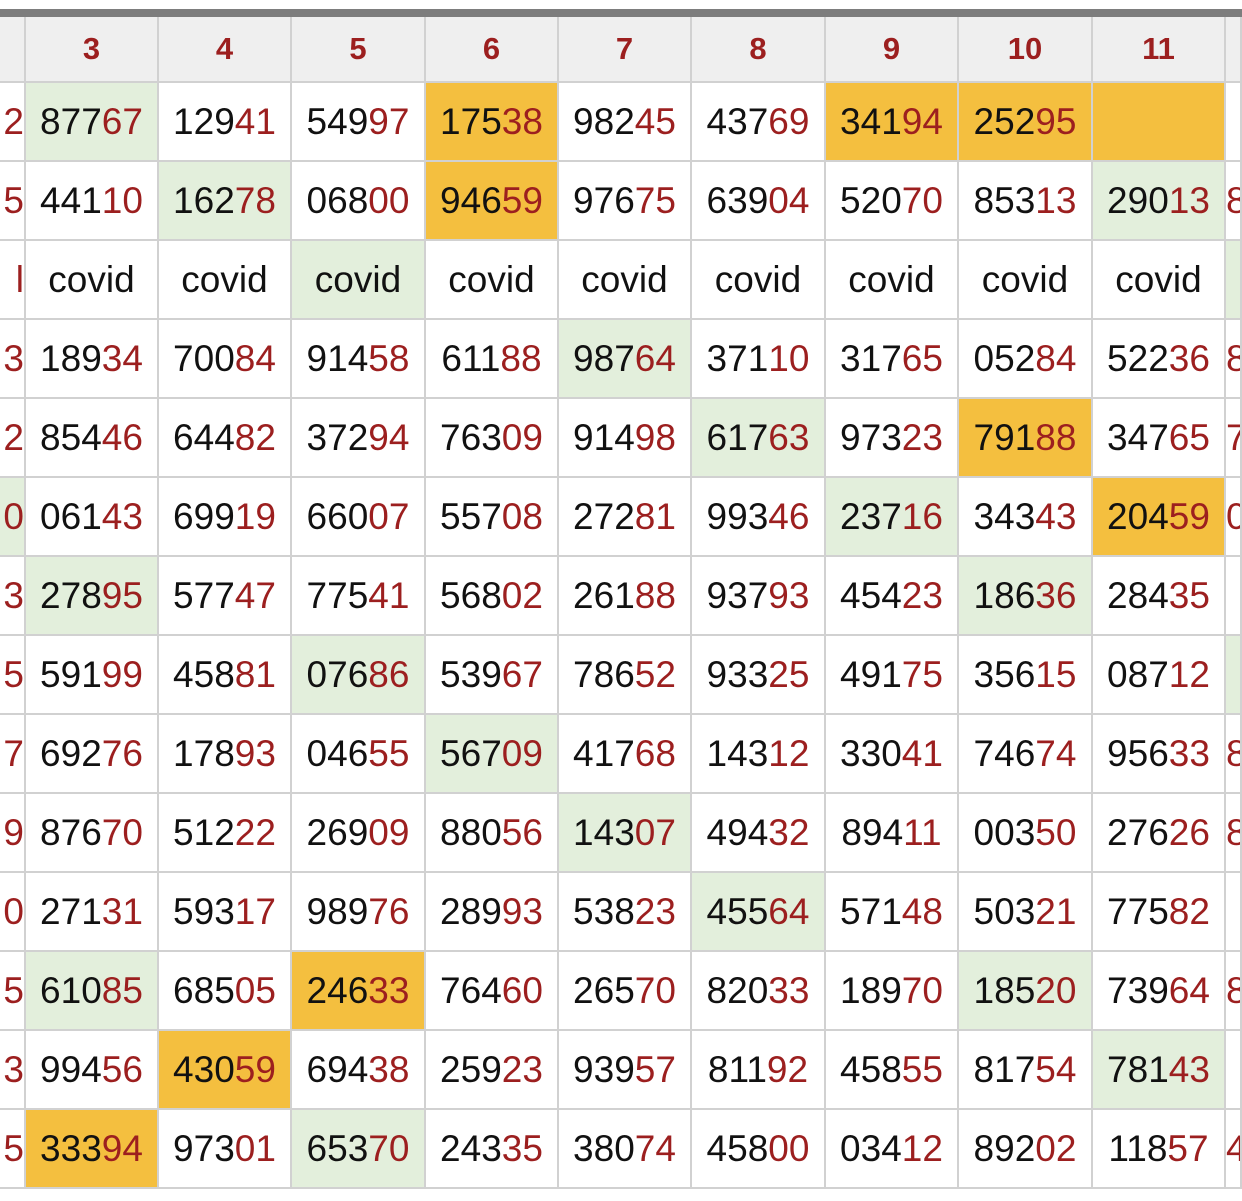 The image size is (1242, 1201). What do you see at coordinates (1138, 990) in the screenshot?
I see `number-prefix: 739` at bounding box center [1138, 990].